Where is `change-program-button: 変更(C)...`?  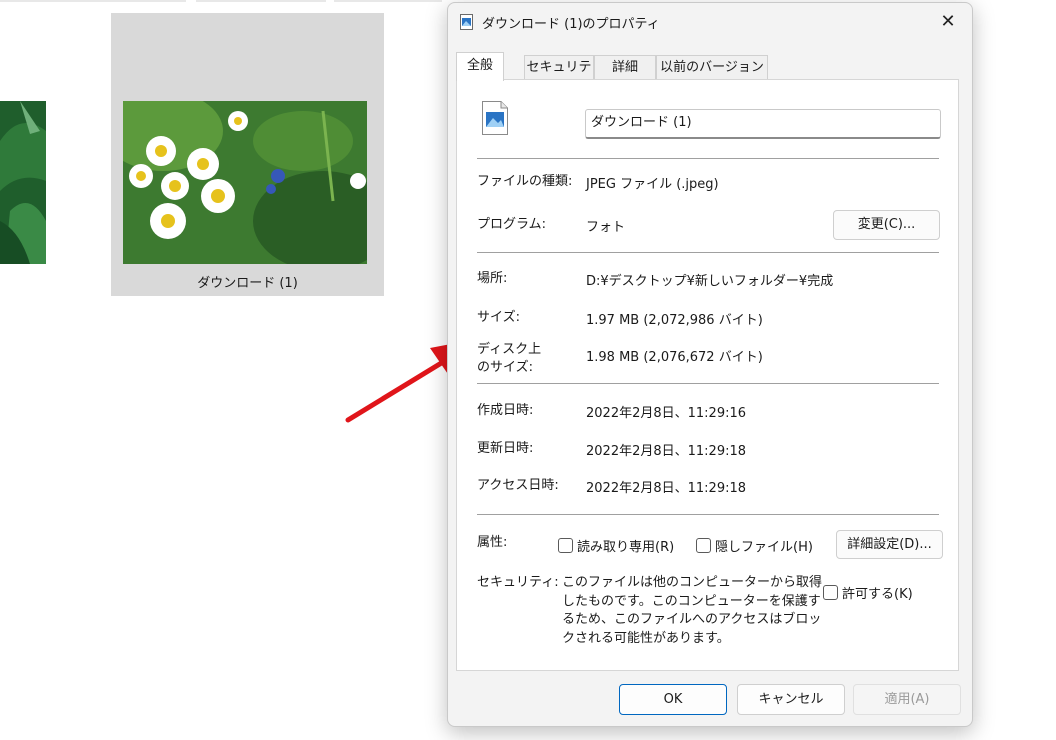 change-program-button: 変更(C)... is located at coordinates (886, 225).